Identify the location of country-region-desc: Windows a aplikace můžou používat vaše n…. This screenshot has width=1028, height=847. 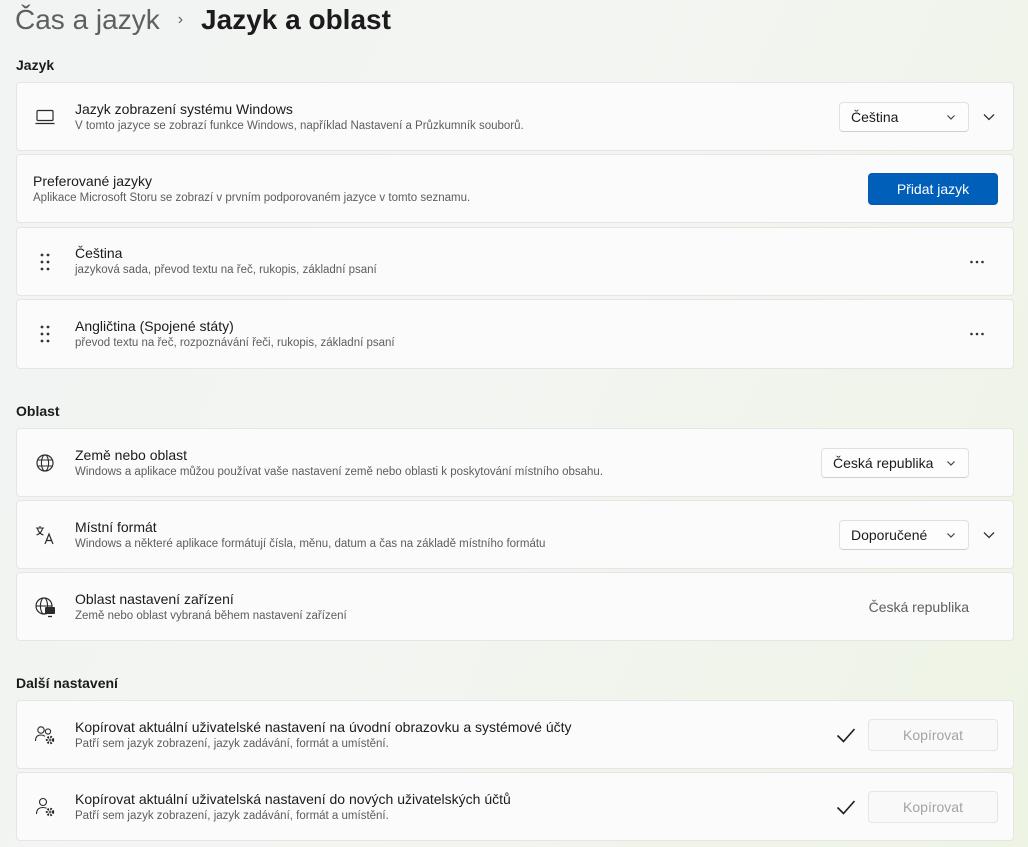
(339, 472).